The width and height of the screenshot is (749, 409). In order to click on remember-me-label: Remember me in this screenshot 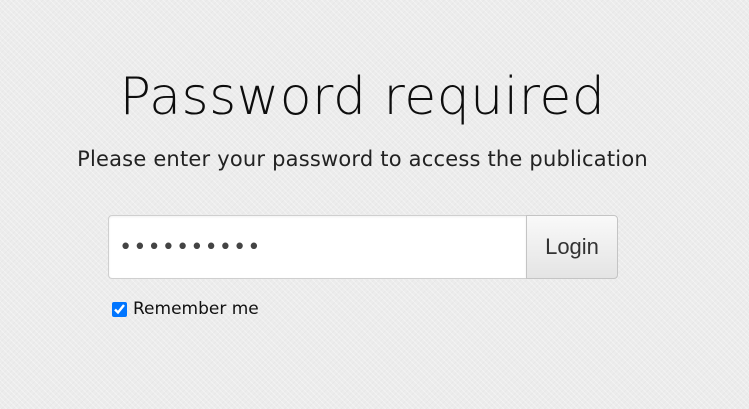, I will do `click(196, 309)`.